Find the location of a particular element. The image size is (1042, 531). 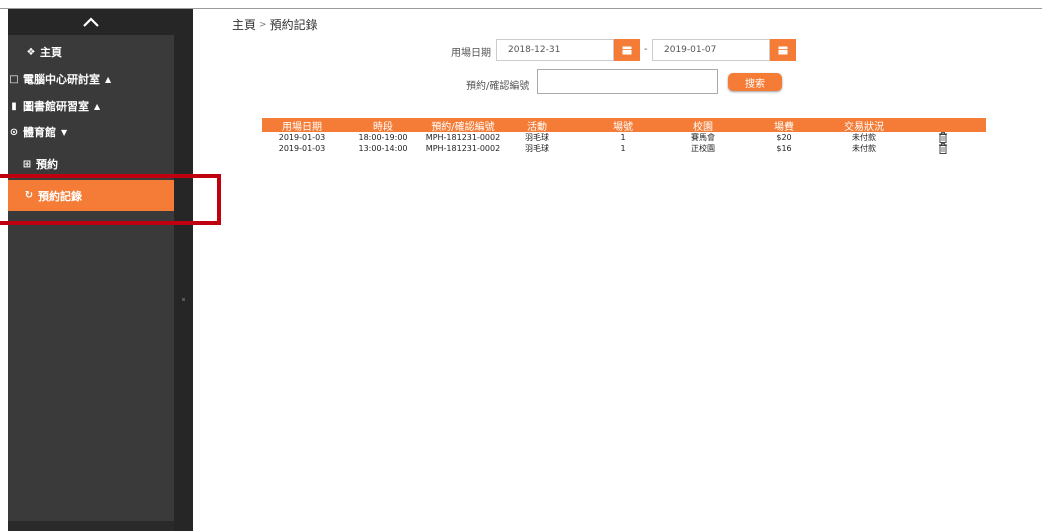

chevron-up-icon is located at coordinates (91, 22).